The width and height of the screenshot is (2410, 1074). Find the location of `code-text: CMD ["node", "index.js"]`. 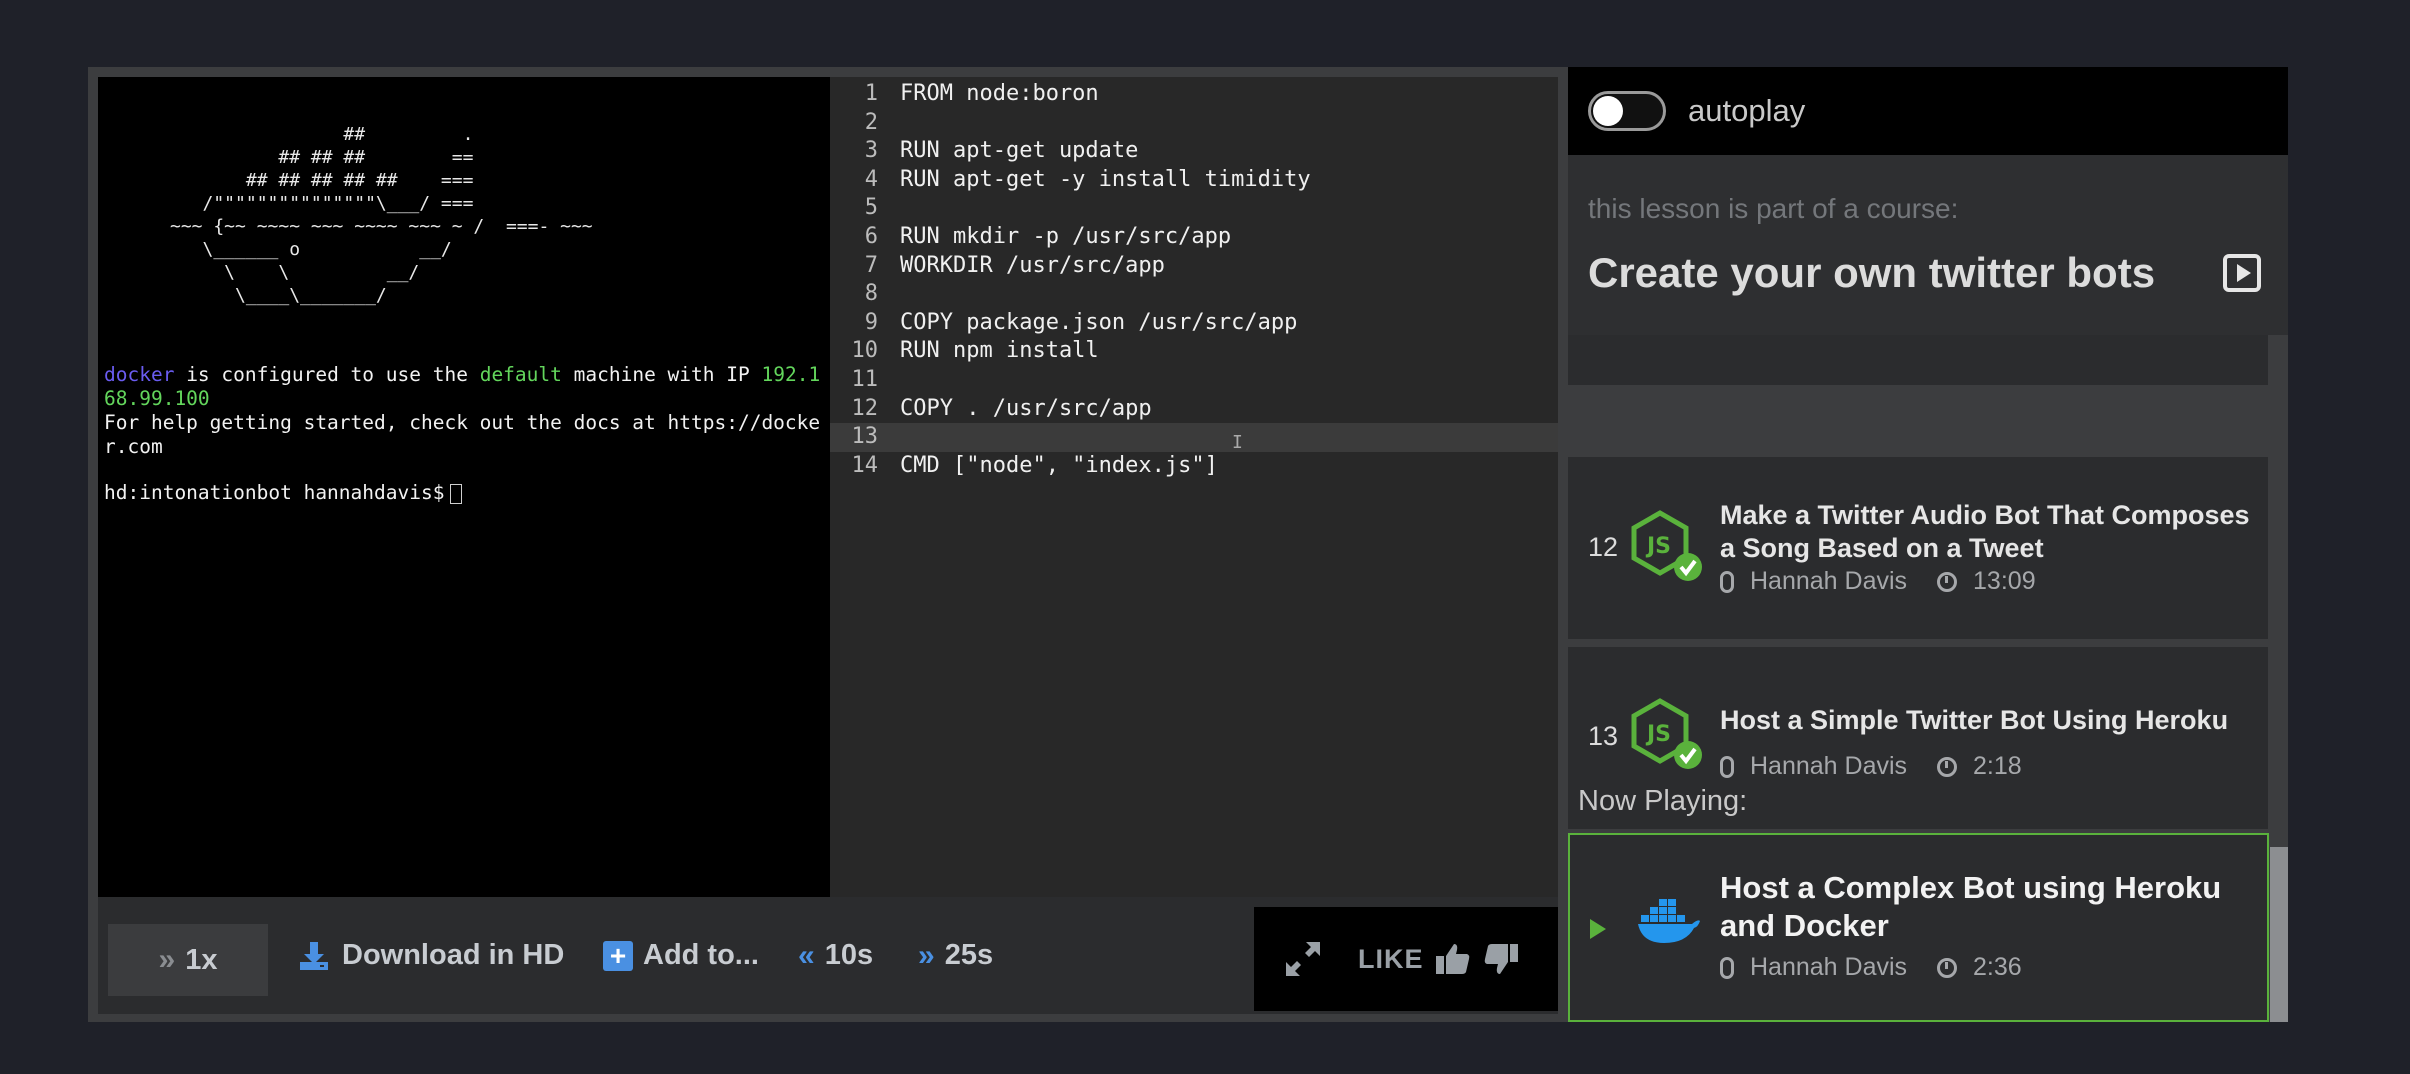

code-text: CMD ["node", "index.js"] is located at coordinates (1059, 465).